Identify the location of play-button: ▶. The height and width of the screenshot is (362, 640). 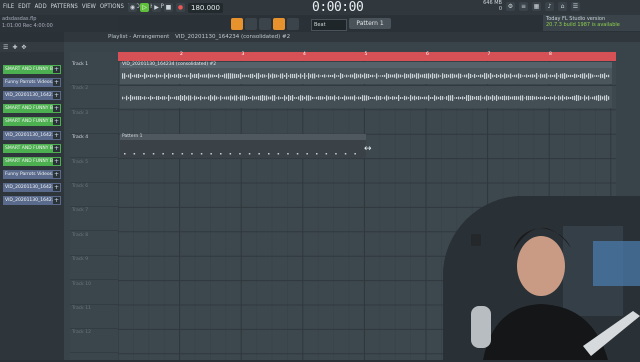
(156, 7).